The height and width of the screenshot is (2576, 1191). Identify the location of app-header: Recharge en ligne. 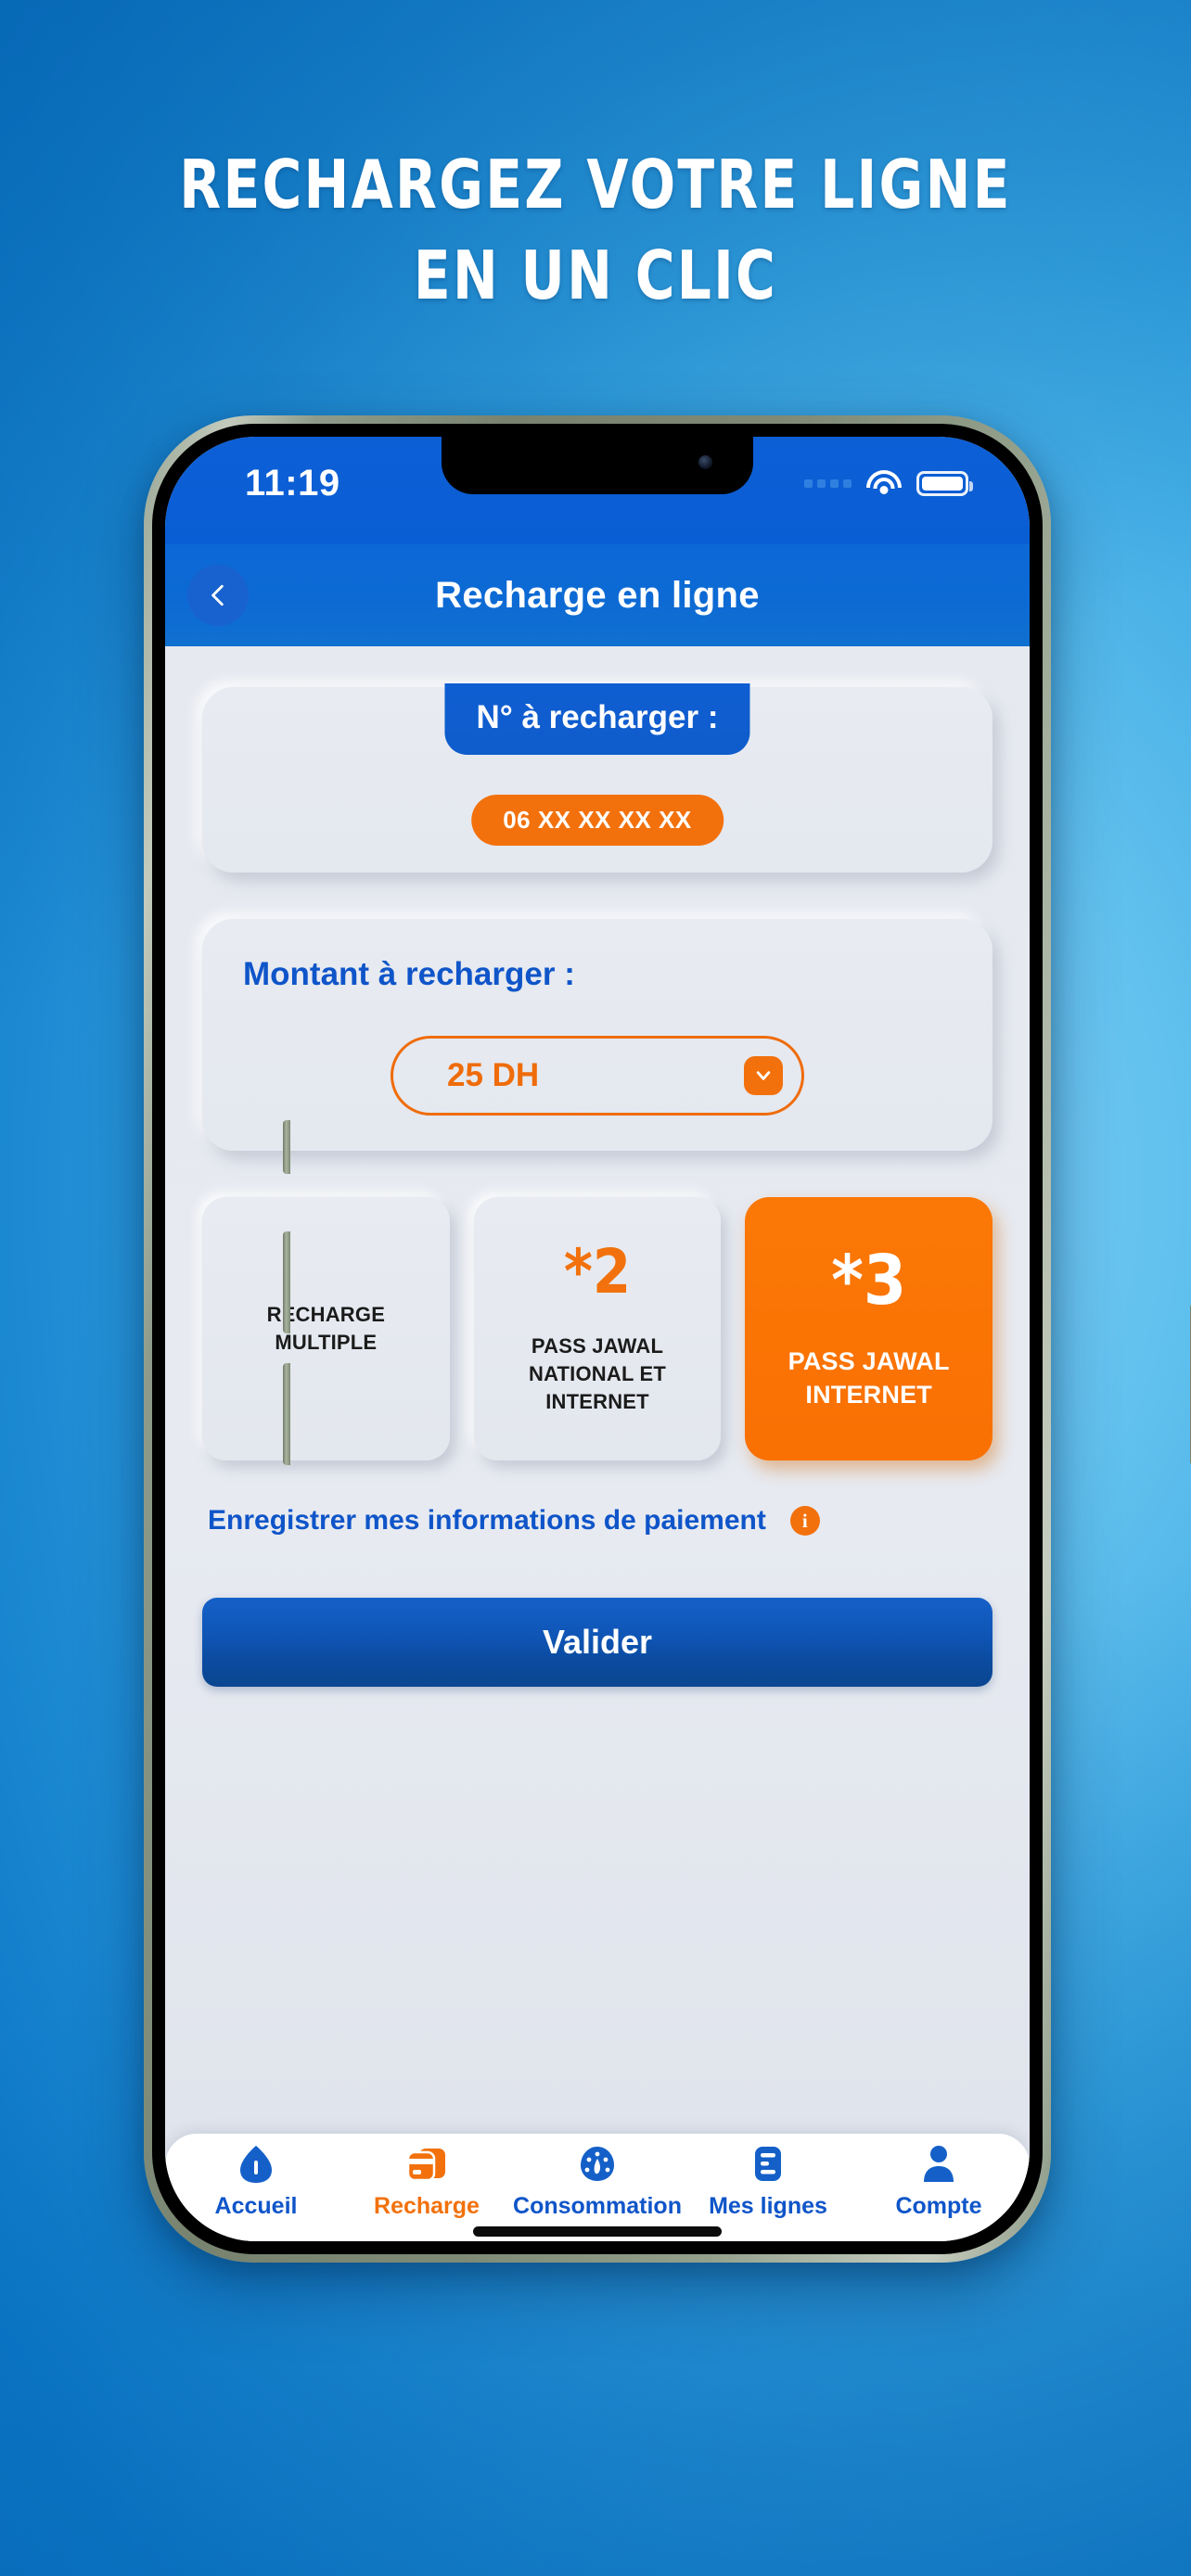
(597, 595).